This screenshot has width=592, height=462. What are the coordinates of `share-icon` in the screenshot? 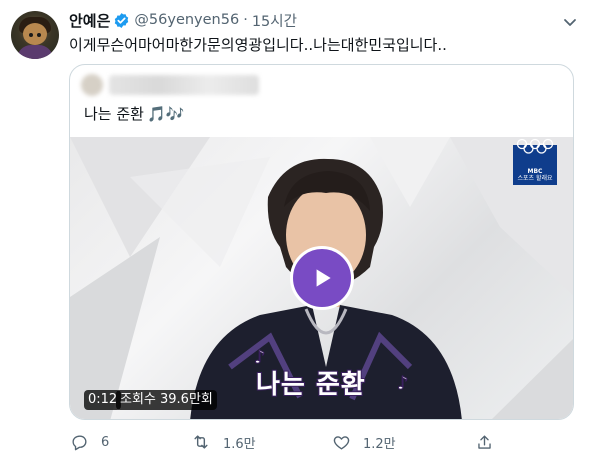 It's located at (484, 442).